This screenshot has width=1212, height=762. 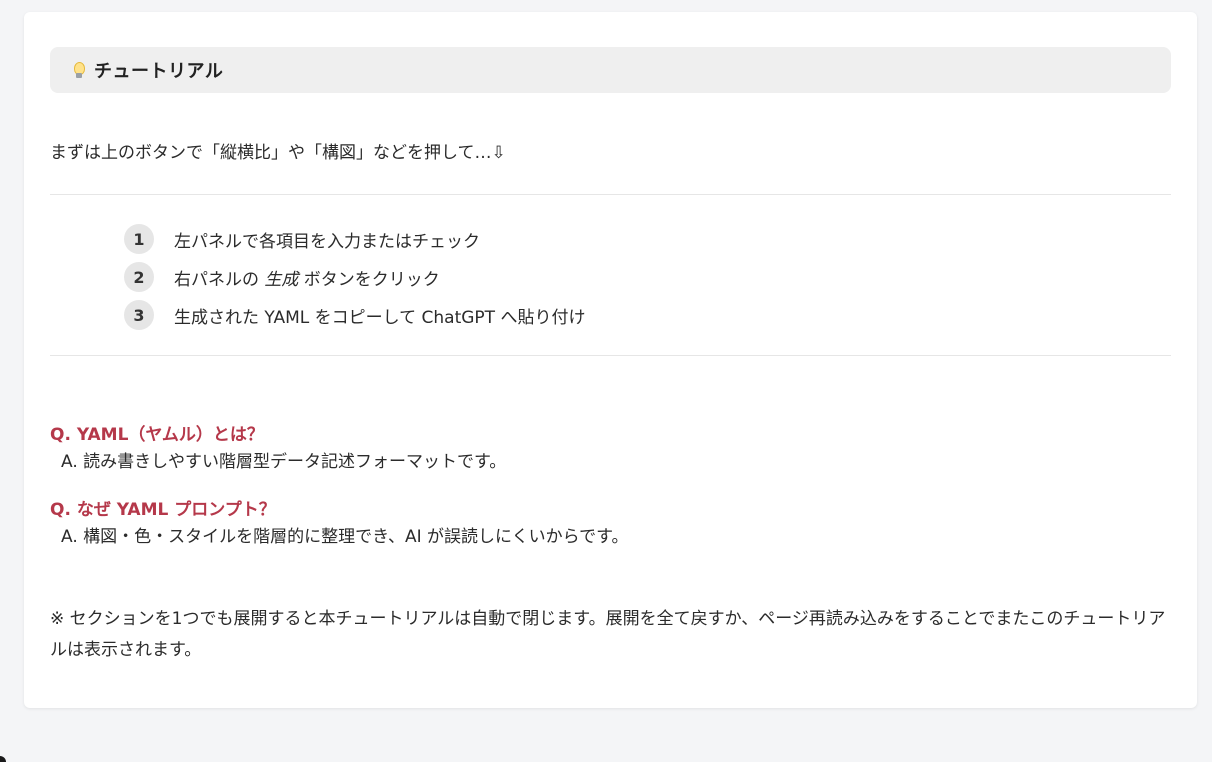 I want to click on tutorial-intro: まずは上のボタンで「縦横比」や「構図」などを押して…⇩, so click(x=278, y=153).